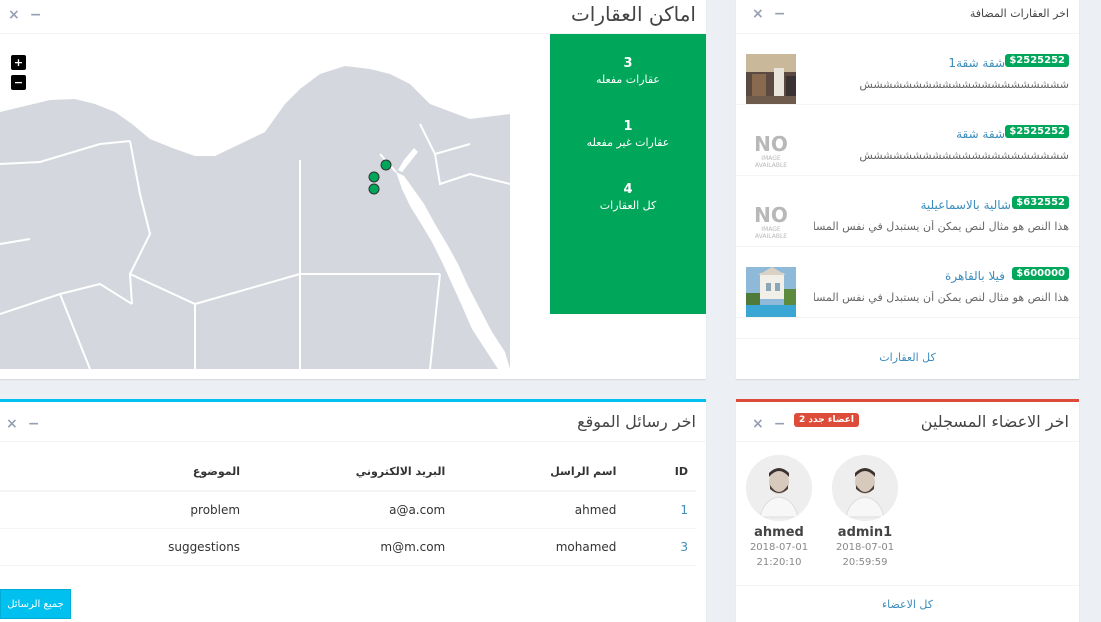  What do you see at coordinates (628, 126) in the screenshot?
I see `stat-value: 1` at bounding box center [628, 126].